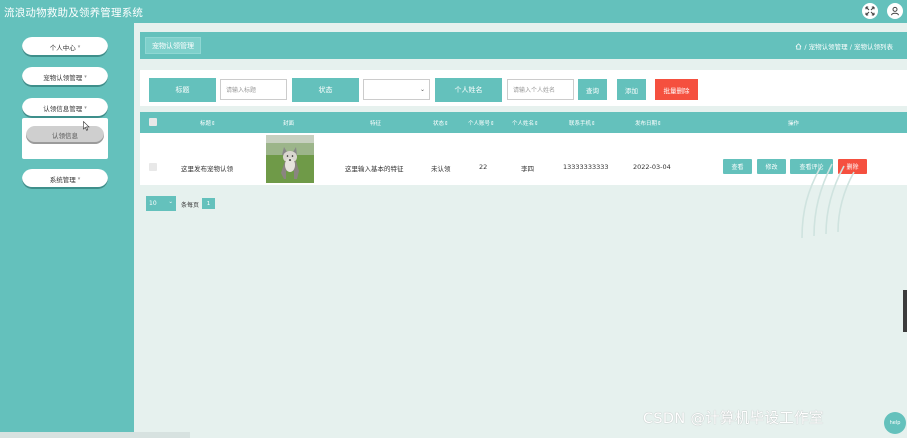 This screenshot has width=907, height=438. Describe the element at coordinates (190, 205) in the screenshot. I see `per-page-label: 条每页` at that location.